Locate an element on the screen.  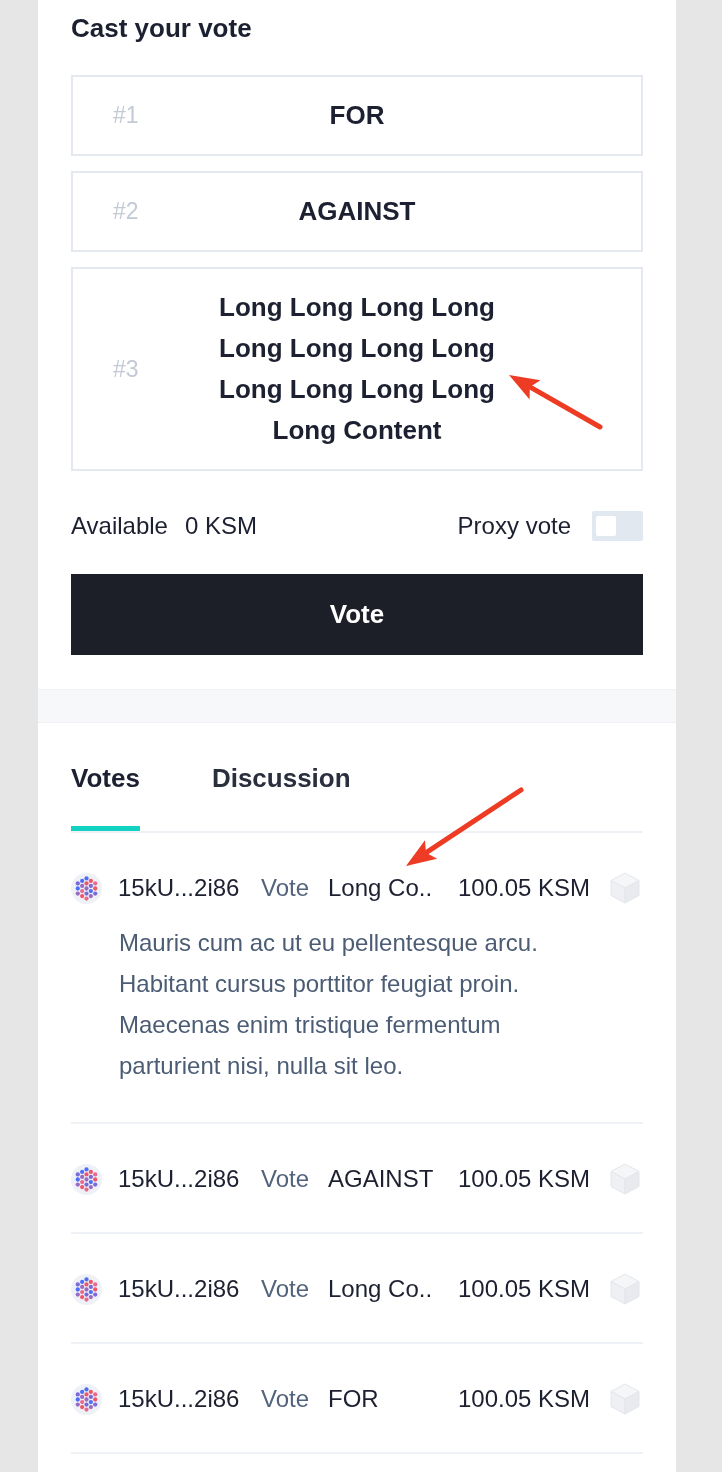
vote-comment: Mauris cum ac ut eu pellentesque arcu. Habitant cursus porttitor feugiat proin. Maecenas enim tristique fermentum parturient nisi, nulla sit leo. is located at coordinates (329, 1004).